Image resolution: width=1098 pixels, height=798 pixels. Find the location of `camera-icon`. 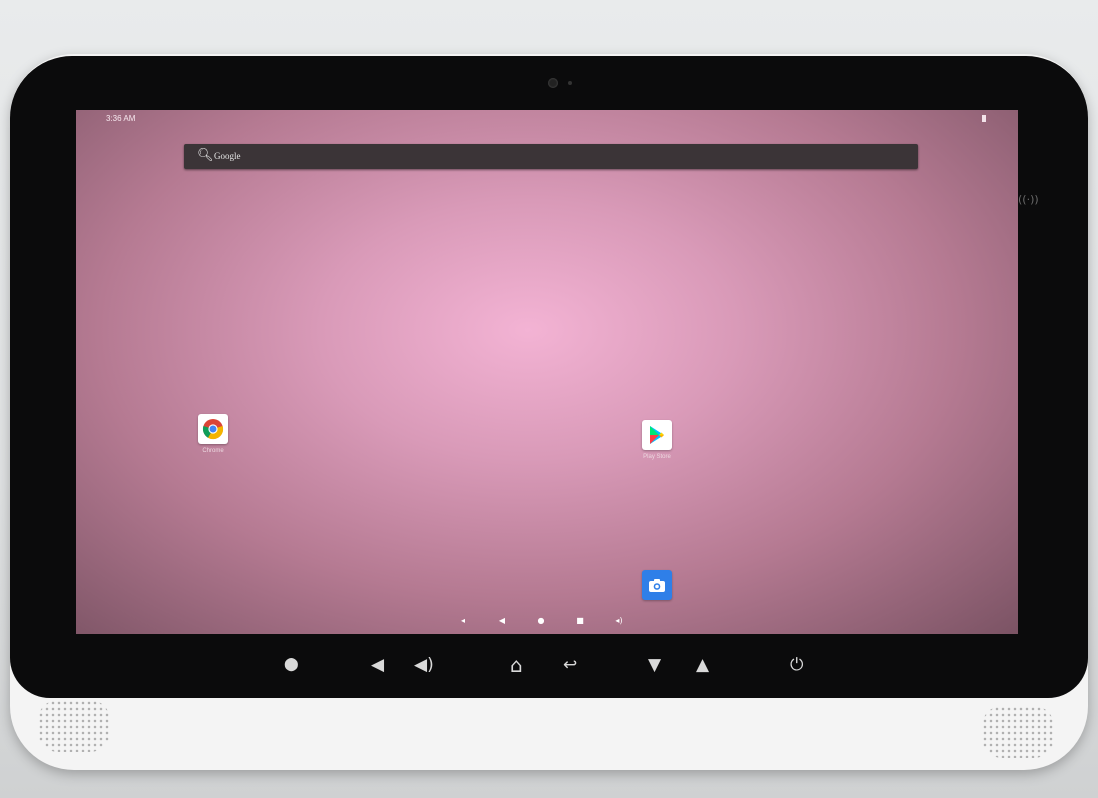

camera-icon is located at coordinates (657, 585).